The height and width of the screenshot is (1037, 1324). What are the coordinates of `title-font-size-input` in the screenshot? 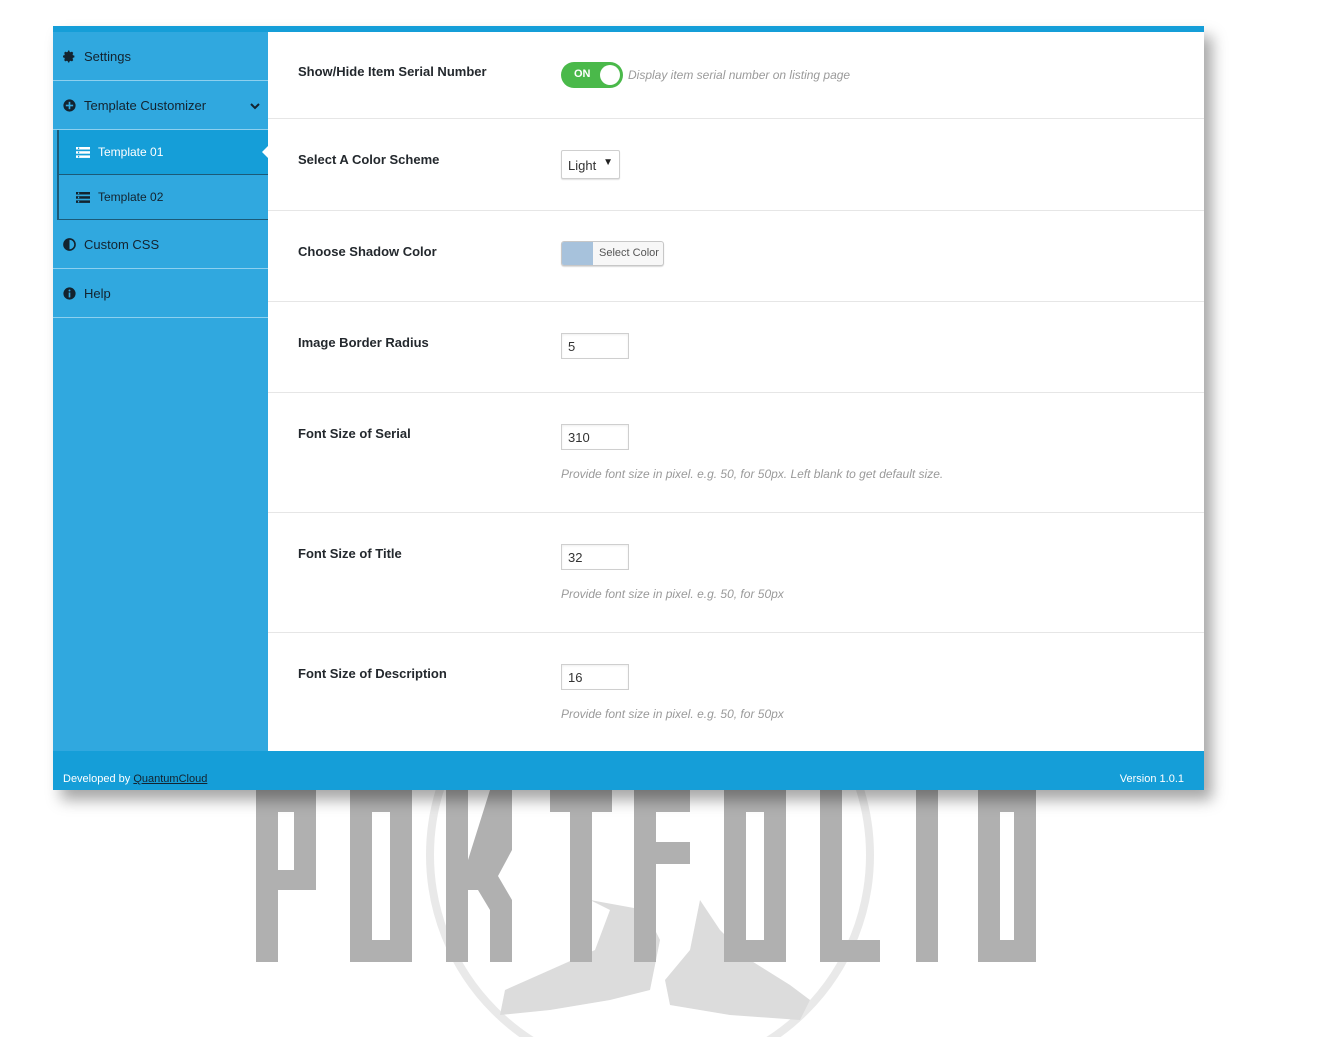 It's located at (595, 557).